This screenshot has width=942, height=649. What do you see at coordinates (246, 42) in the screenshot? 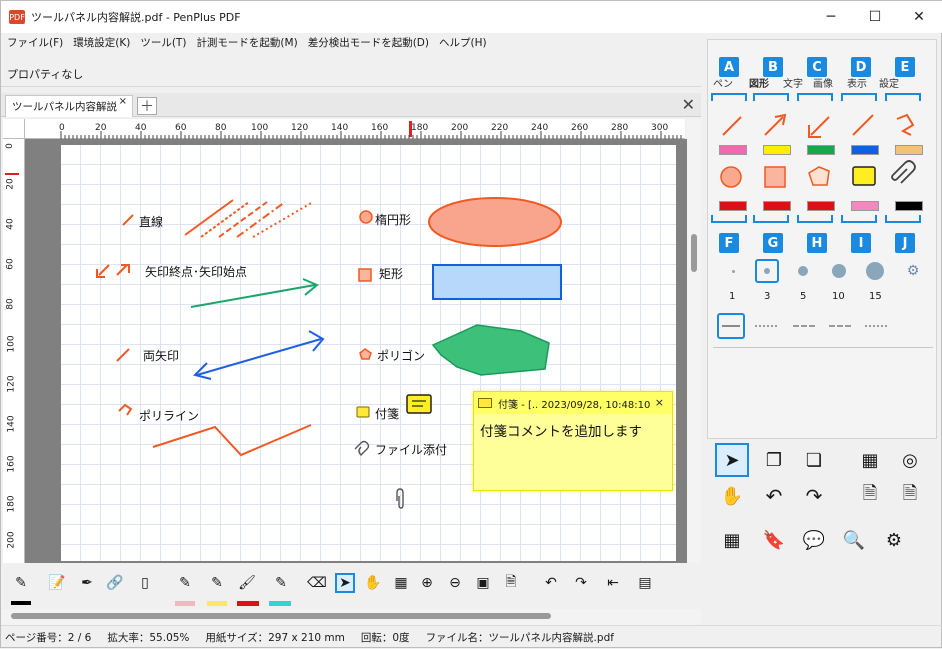
I see `menu-measure: 計測モードを起動(M)` at bounding box center [246, 42].